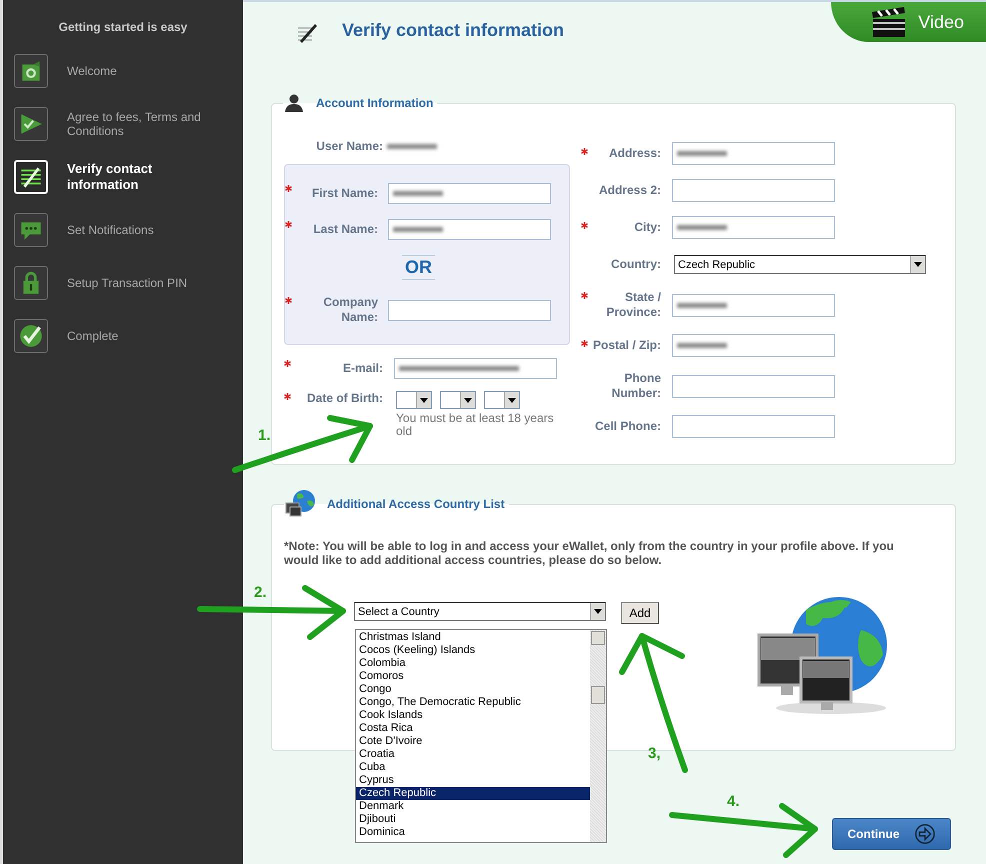 The height and width of the screenshot is (864, 986). What do you see at coordinates (142, 229) in the screenshot?
I see `step-label: Set Notifications` at bounding box center [142, 229].